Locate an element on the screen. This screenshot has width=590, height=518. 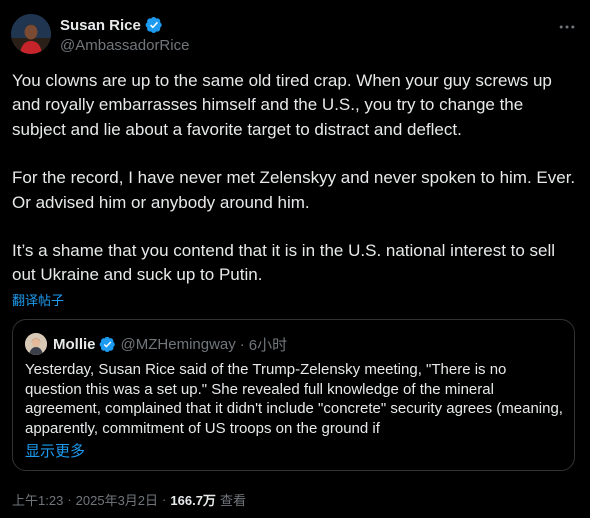
tweet-meta: 上午1:23 · 2025年3月2日 · 166.7万 查看 is located at coordinates (129, 499).